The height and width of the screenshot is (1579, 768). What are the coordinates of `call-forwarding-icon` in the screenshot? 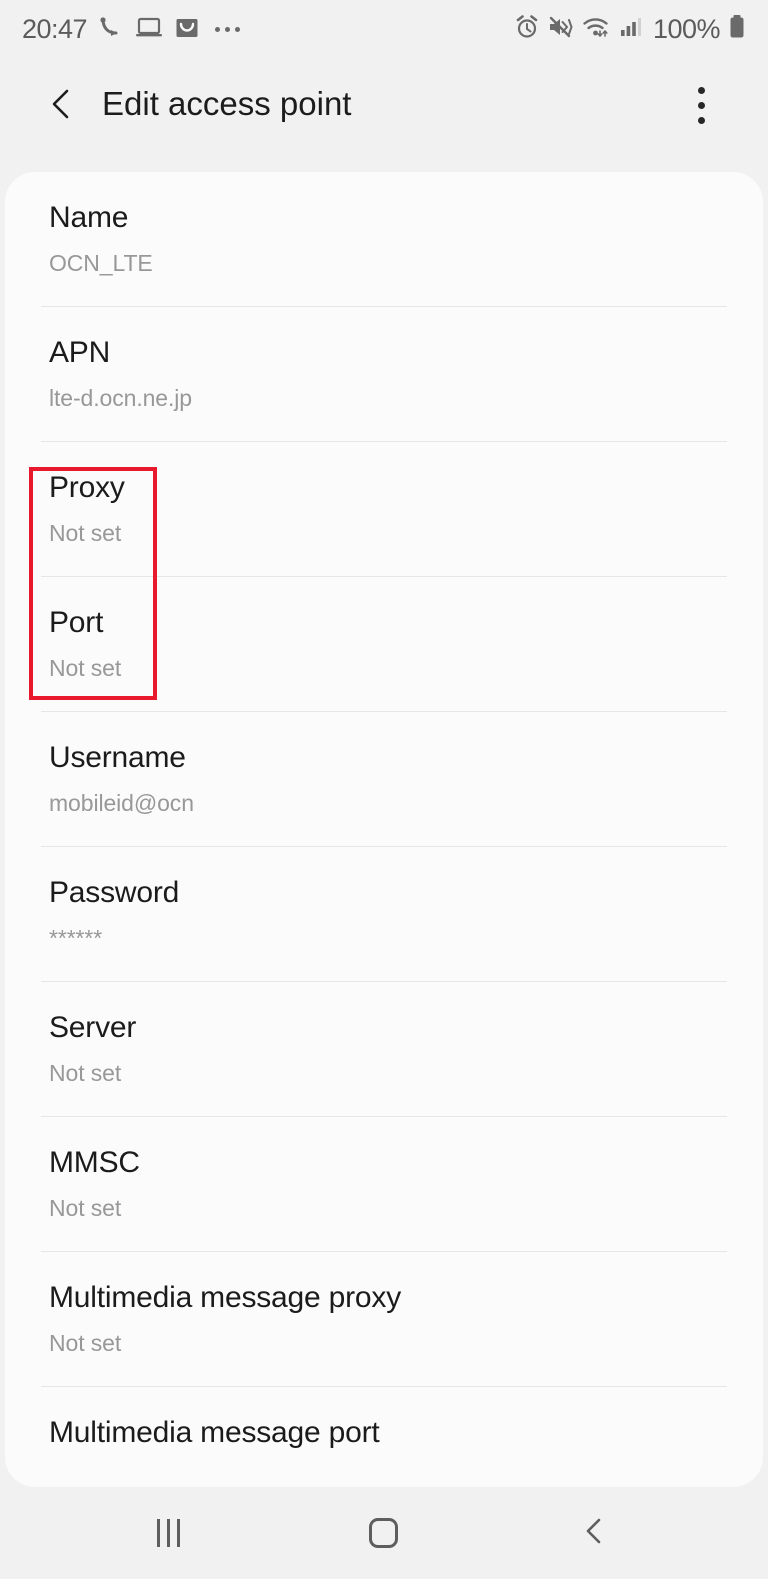 It's located at (111, 29).